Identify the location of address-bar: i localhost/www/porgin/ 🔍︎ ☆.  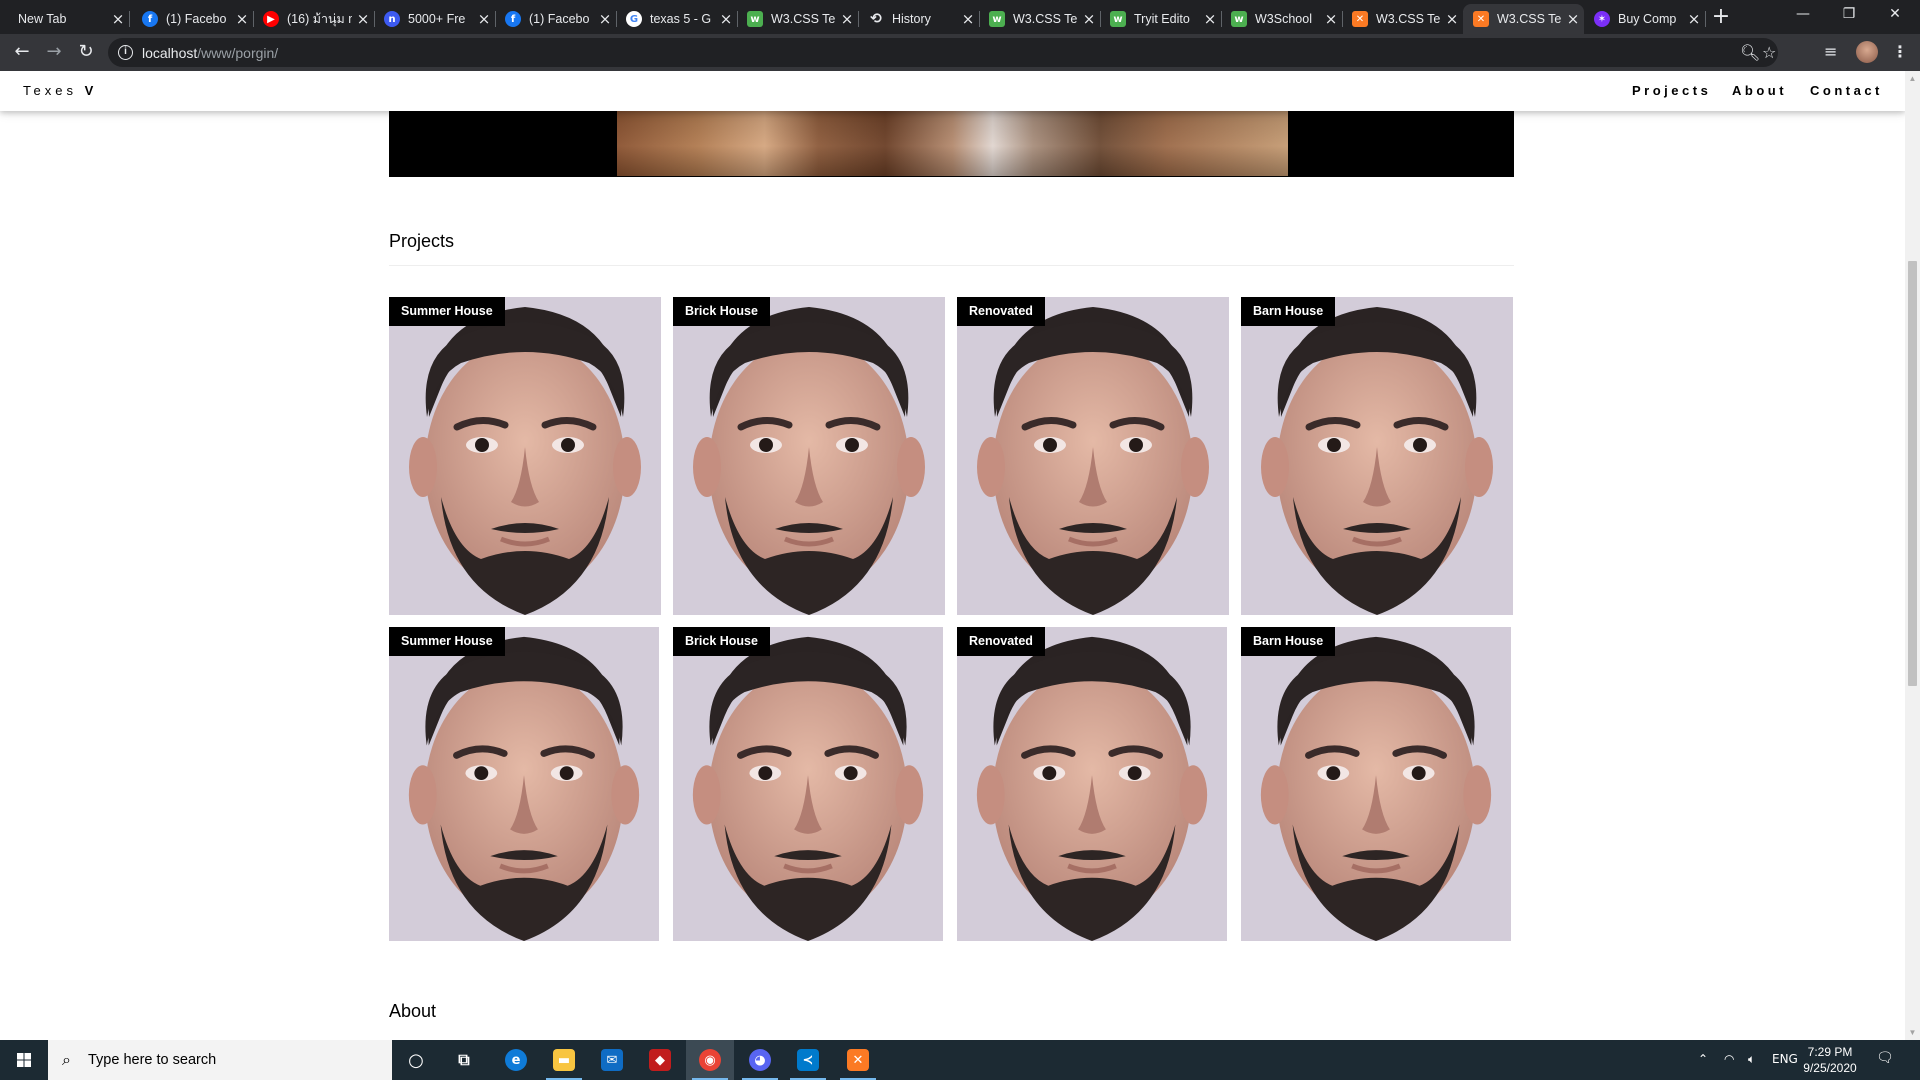
(943, 52).